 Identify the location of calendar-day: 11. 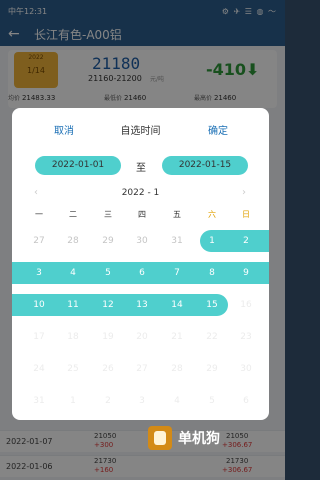
(73, 305).